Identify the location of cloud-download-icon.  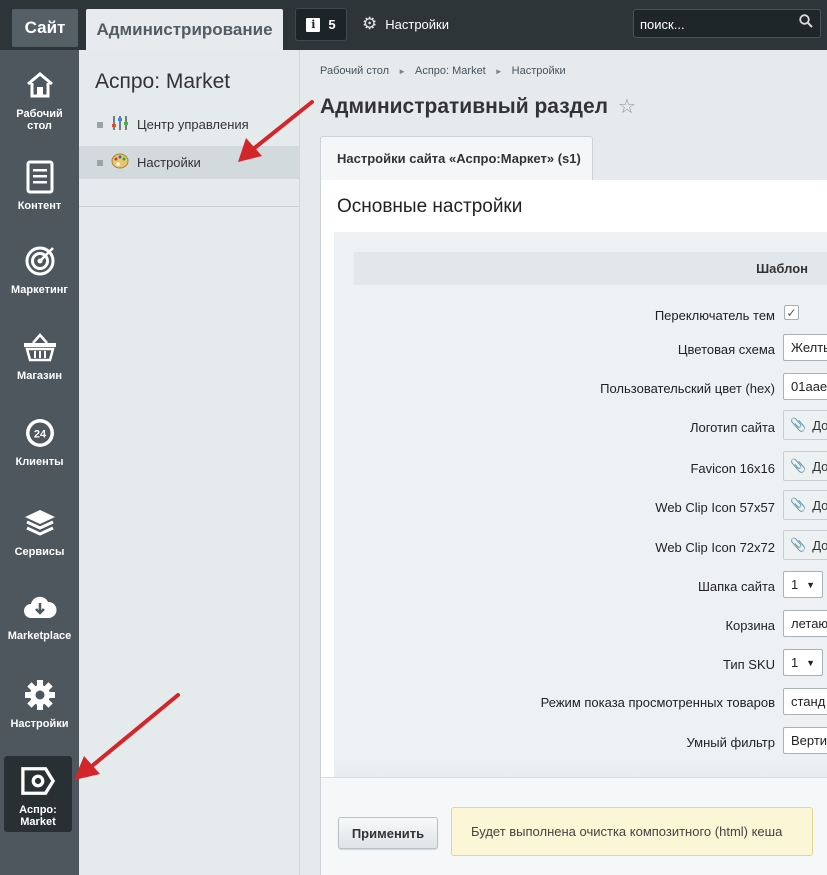
(40, 607).